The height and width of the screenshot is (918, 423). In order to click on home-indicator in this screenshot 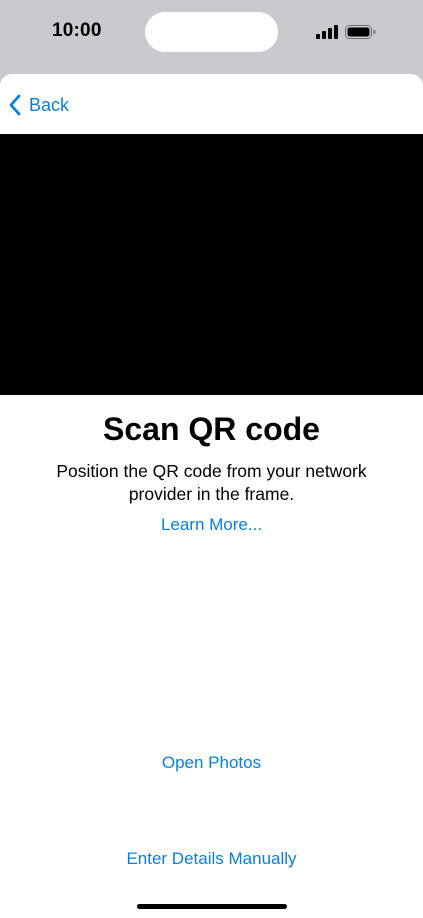, I will do `click(212, 906)`.